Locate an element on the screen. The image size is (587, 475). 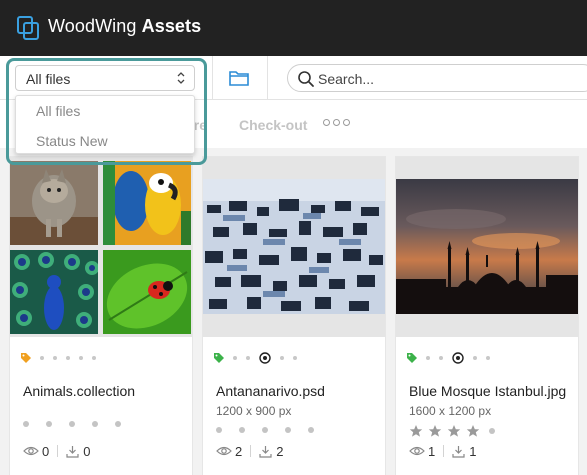
file-filter-select: All files is located at coordinates (105, 78).